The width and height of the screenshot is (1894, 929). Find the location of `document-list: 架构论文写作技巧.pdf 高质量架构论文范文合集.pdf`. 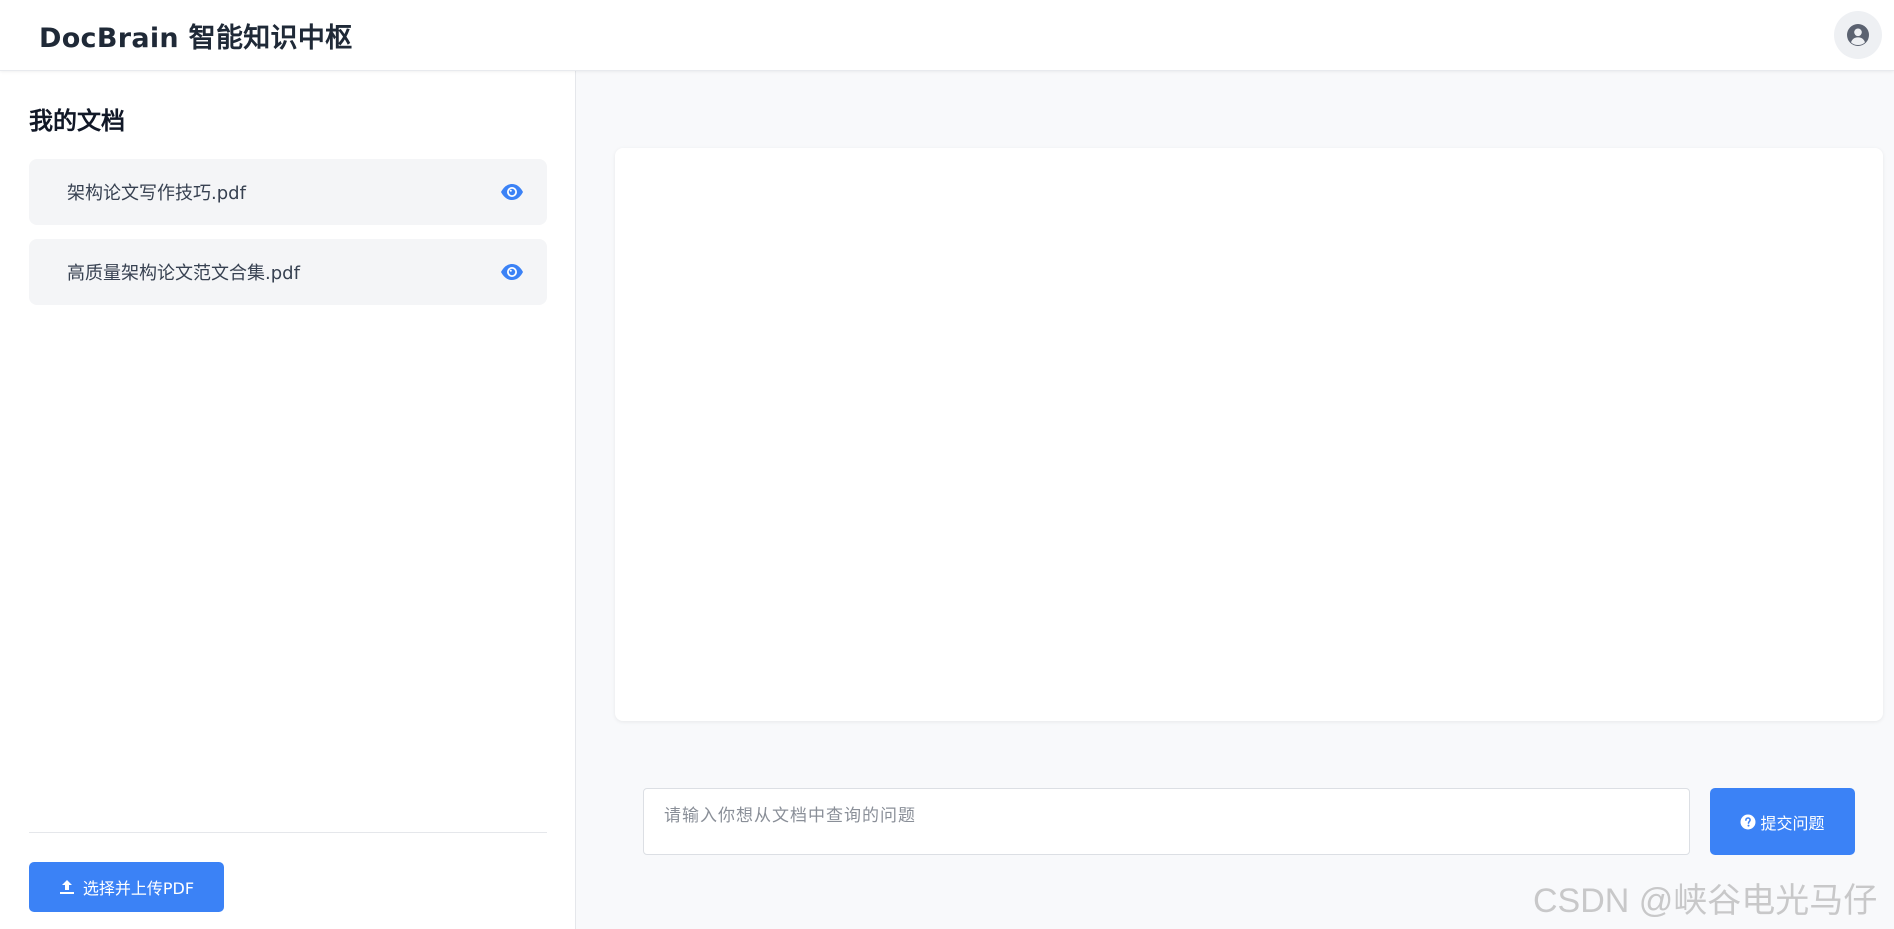

document-list: 架构论文写作技巧.pdf 高质量架构论文范文合集.pdf is located at coordinates (288, 239).